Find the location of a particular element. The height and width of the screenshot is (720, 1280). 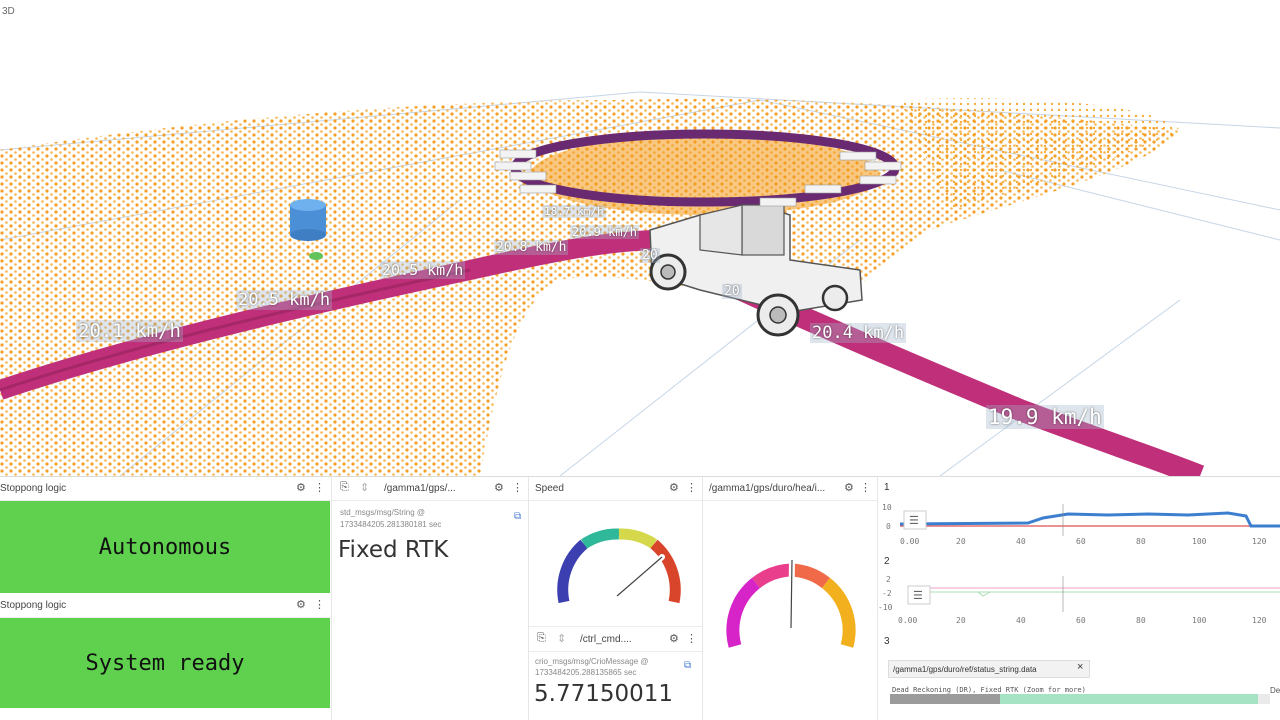

y-tick: 0 is located at coordinates (888, 526).